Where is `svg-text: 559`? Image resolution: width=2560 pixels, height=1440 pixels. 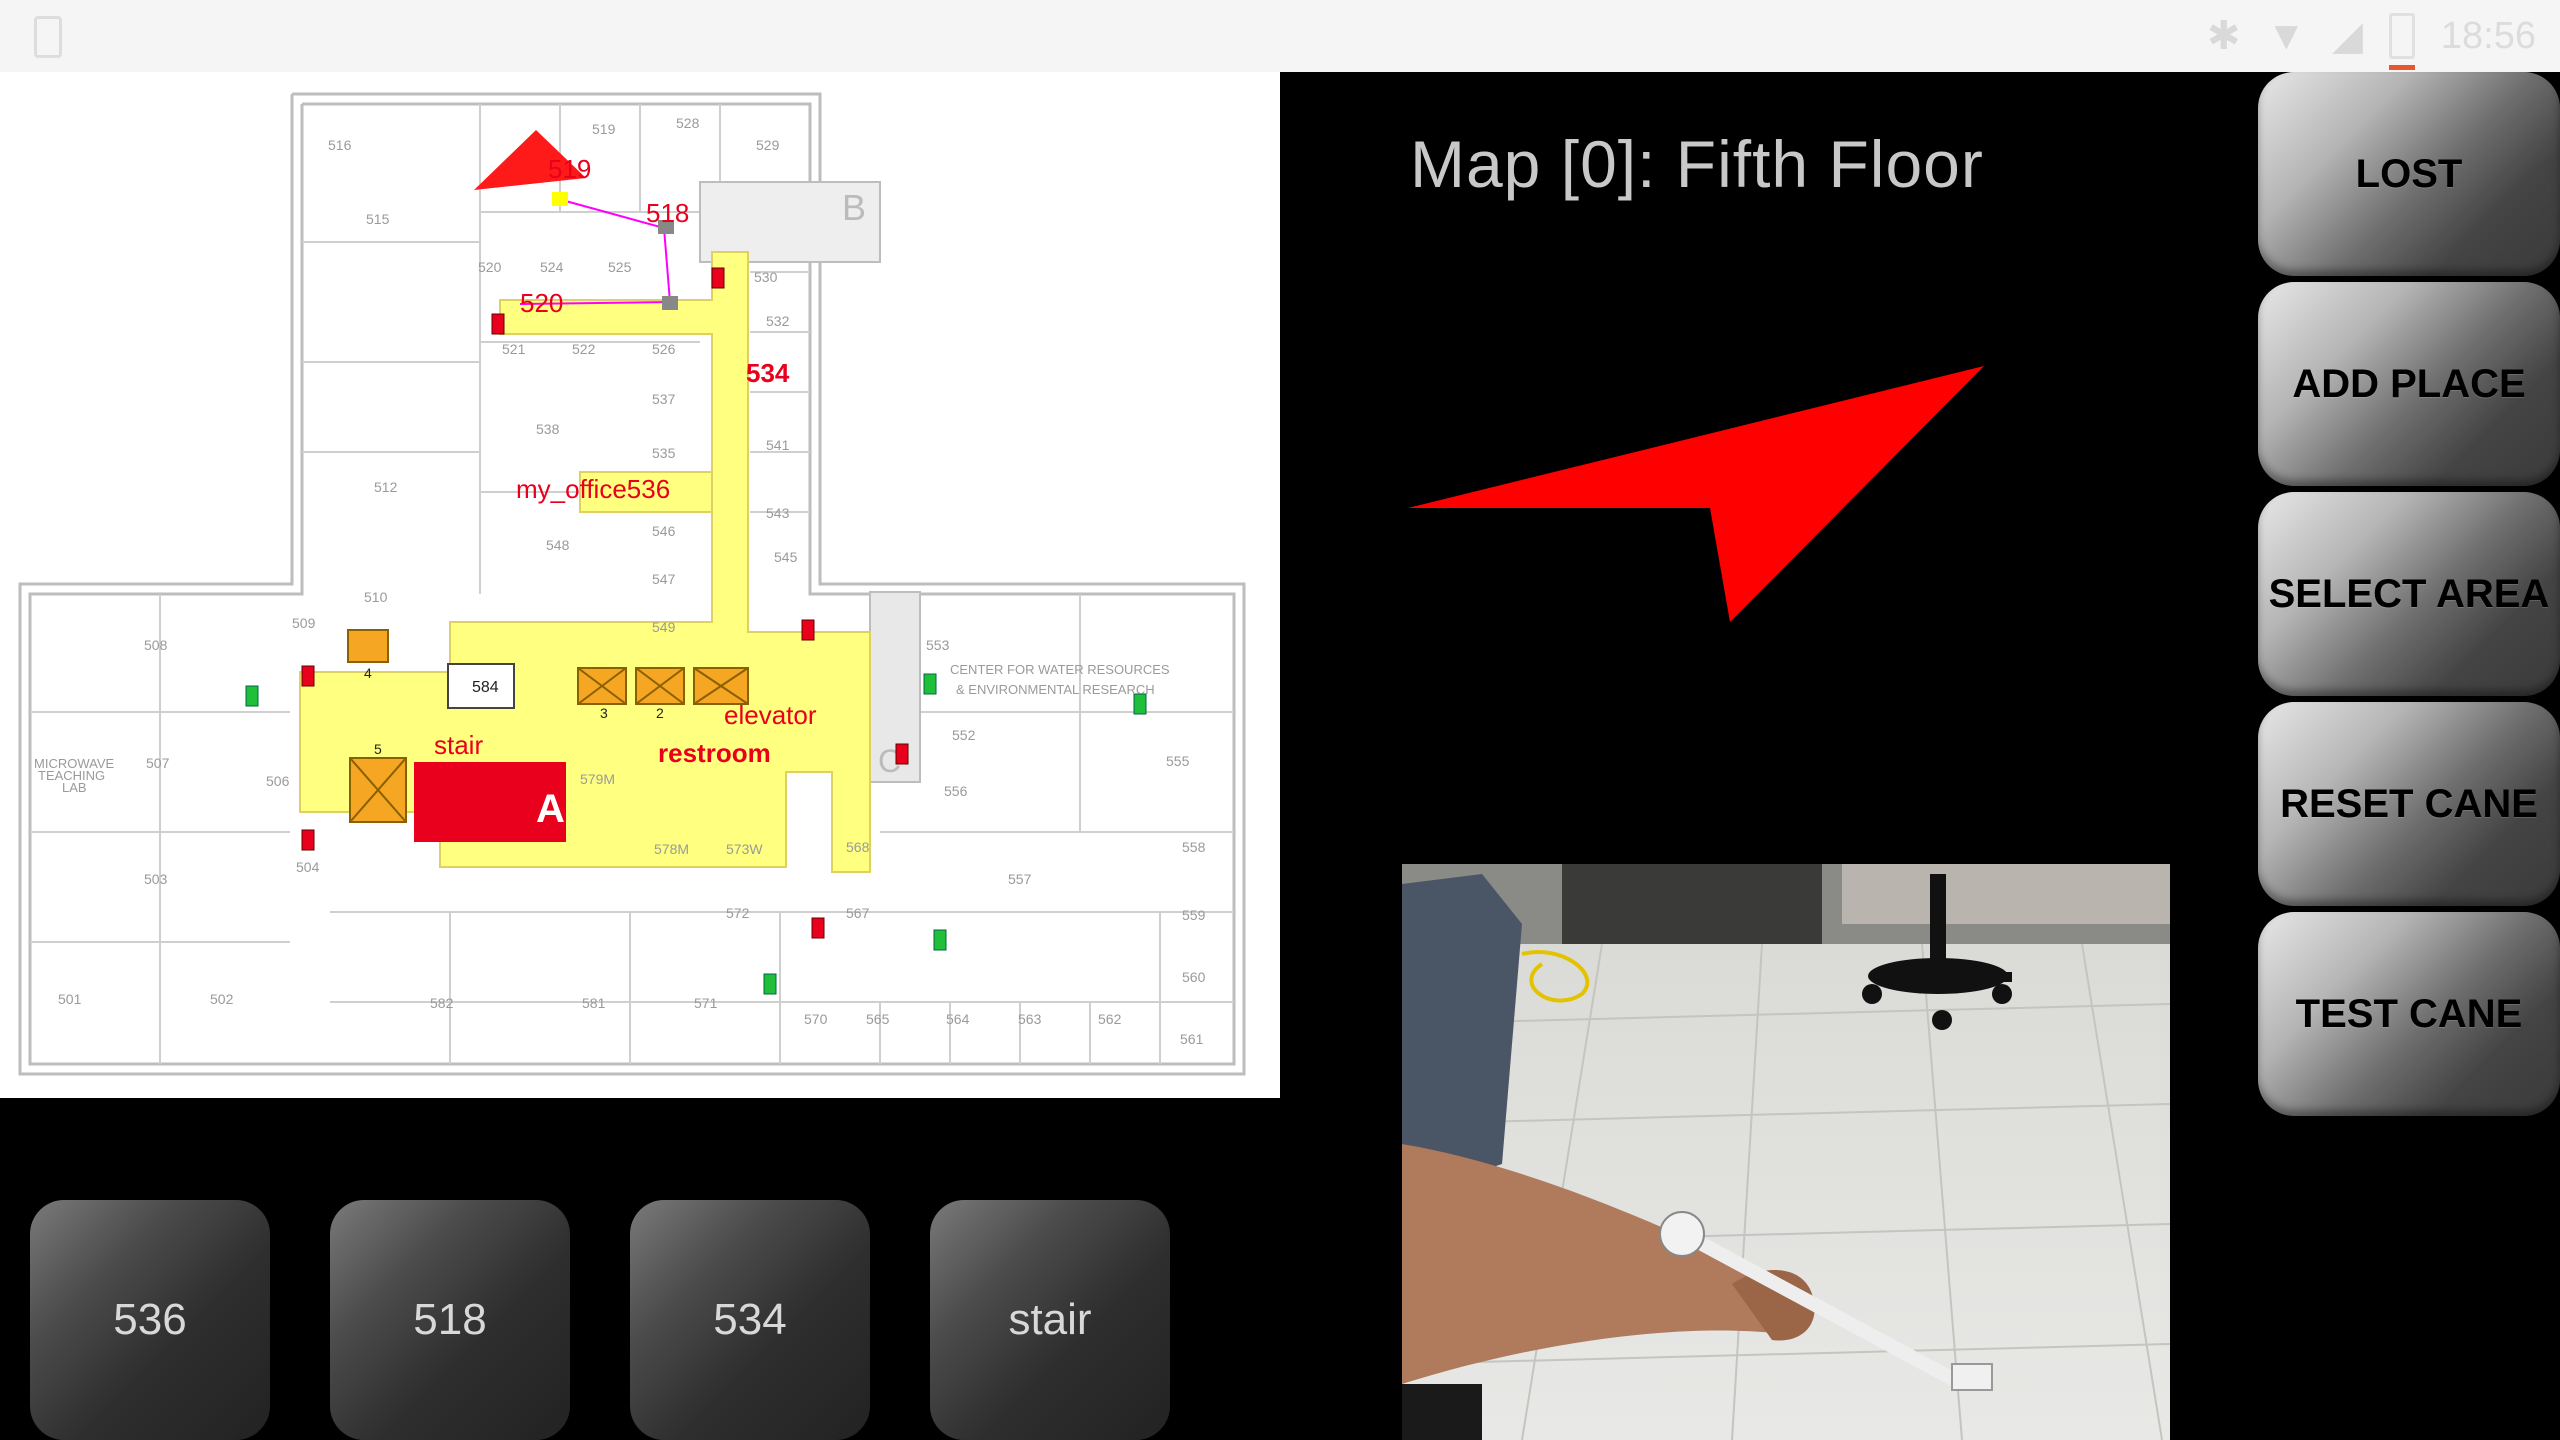
svg-text: 559 is located at coordinates (1194, 915).